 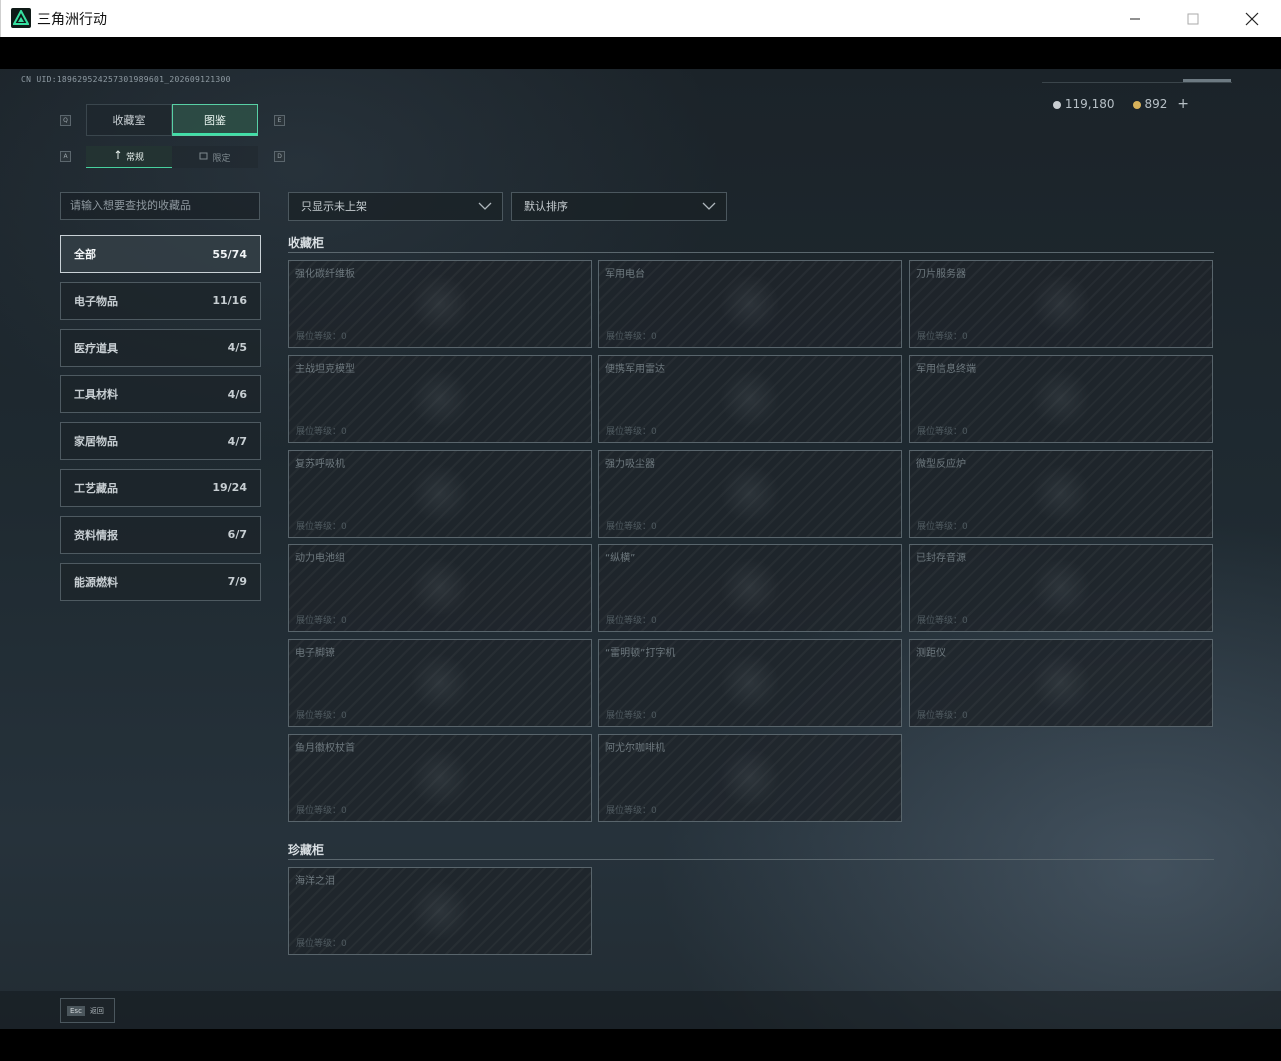 What do you see at coordinates (941, 464) in the screenshot?
I see `item-name: 微型反应炉` at bounding box center [941, 464].